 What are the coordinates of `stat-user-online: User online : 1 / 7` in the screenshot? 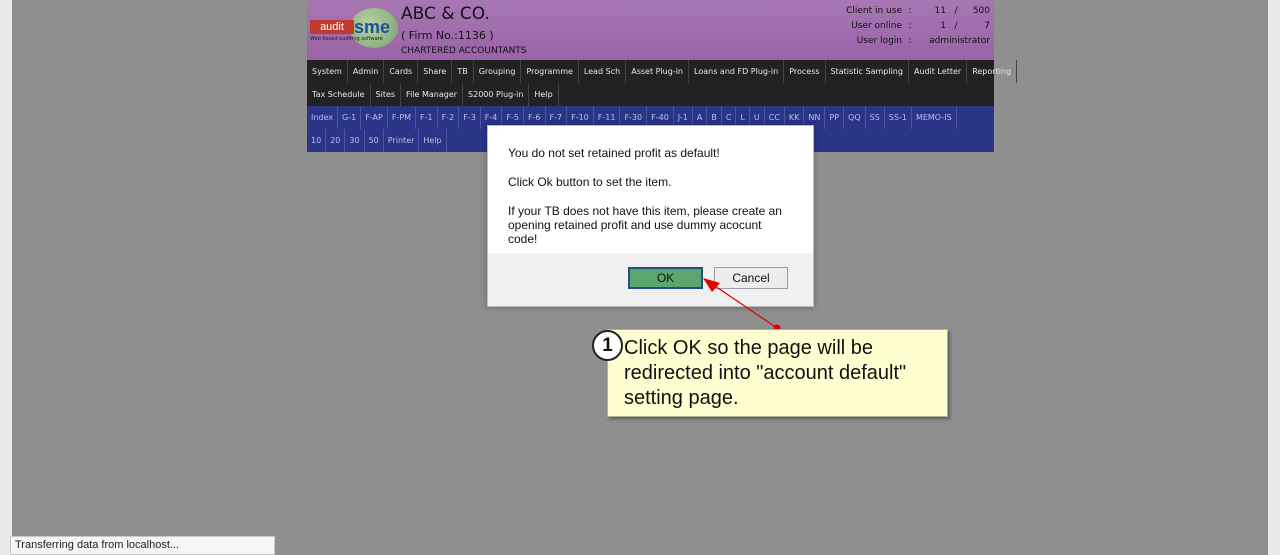 It's located at (901, 25).